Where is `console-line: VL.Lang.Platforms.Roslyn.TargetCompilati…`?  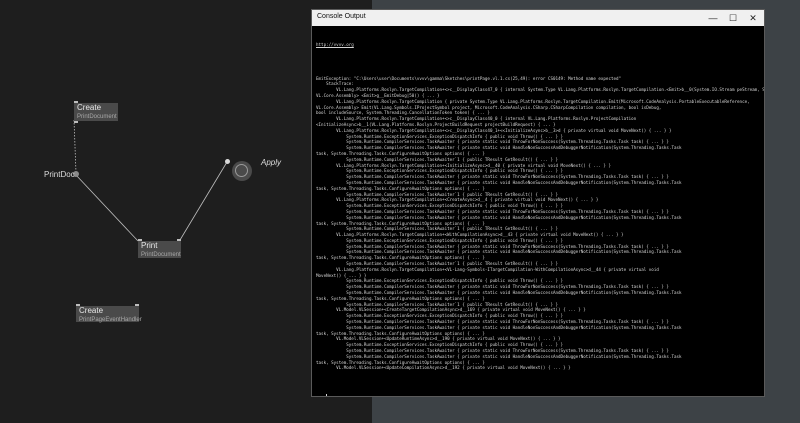 console-line: VL.Lang.Platforms.Roslyn.TargetCompilati… is located at coordinates (533, 101).